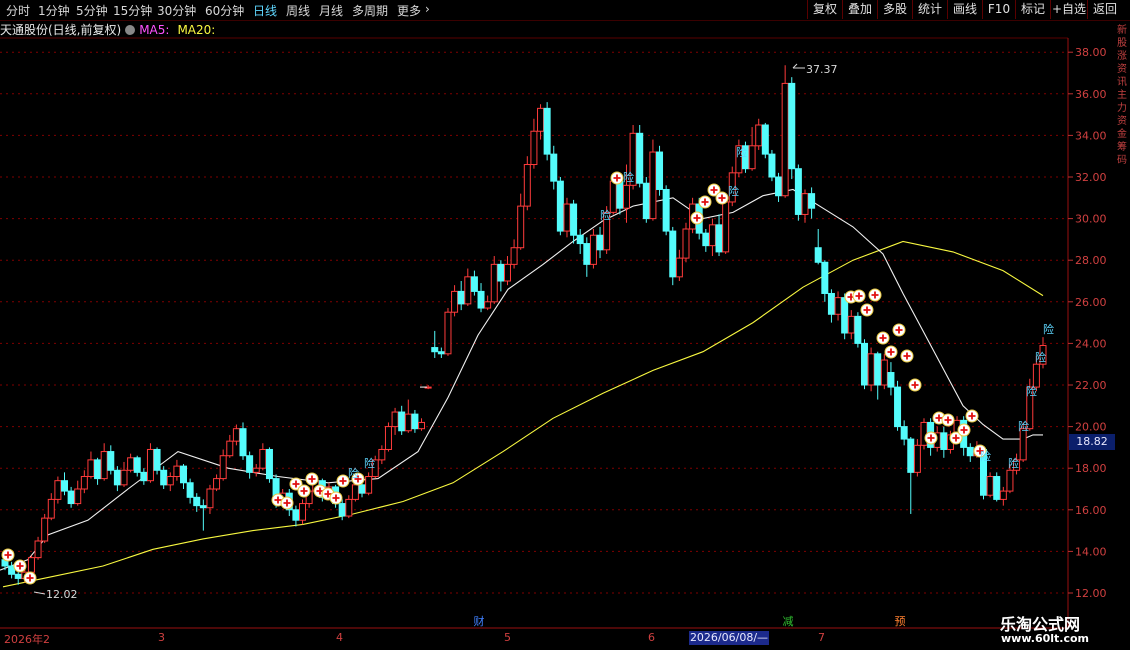 The height and width of the screenshot is (650, 1130). I want to click on period-60min: 60分钟, so click(224, 10).